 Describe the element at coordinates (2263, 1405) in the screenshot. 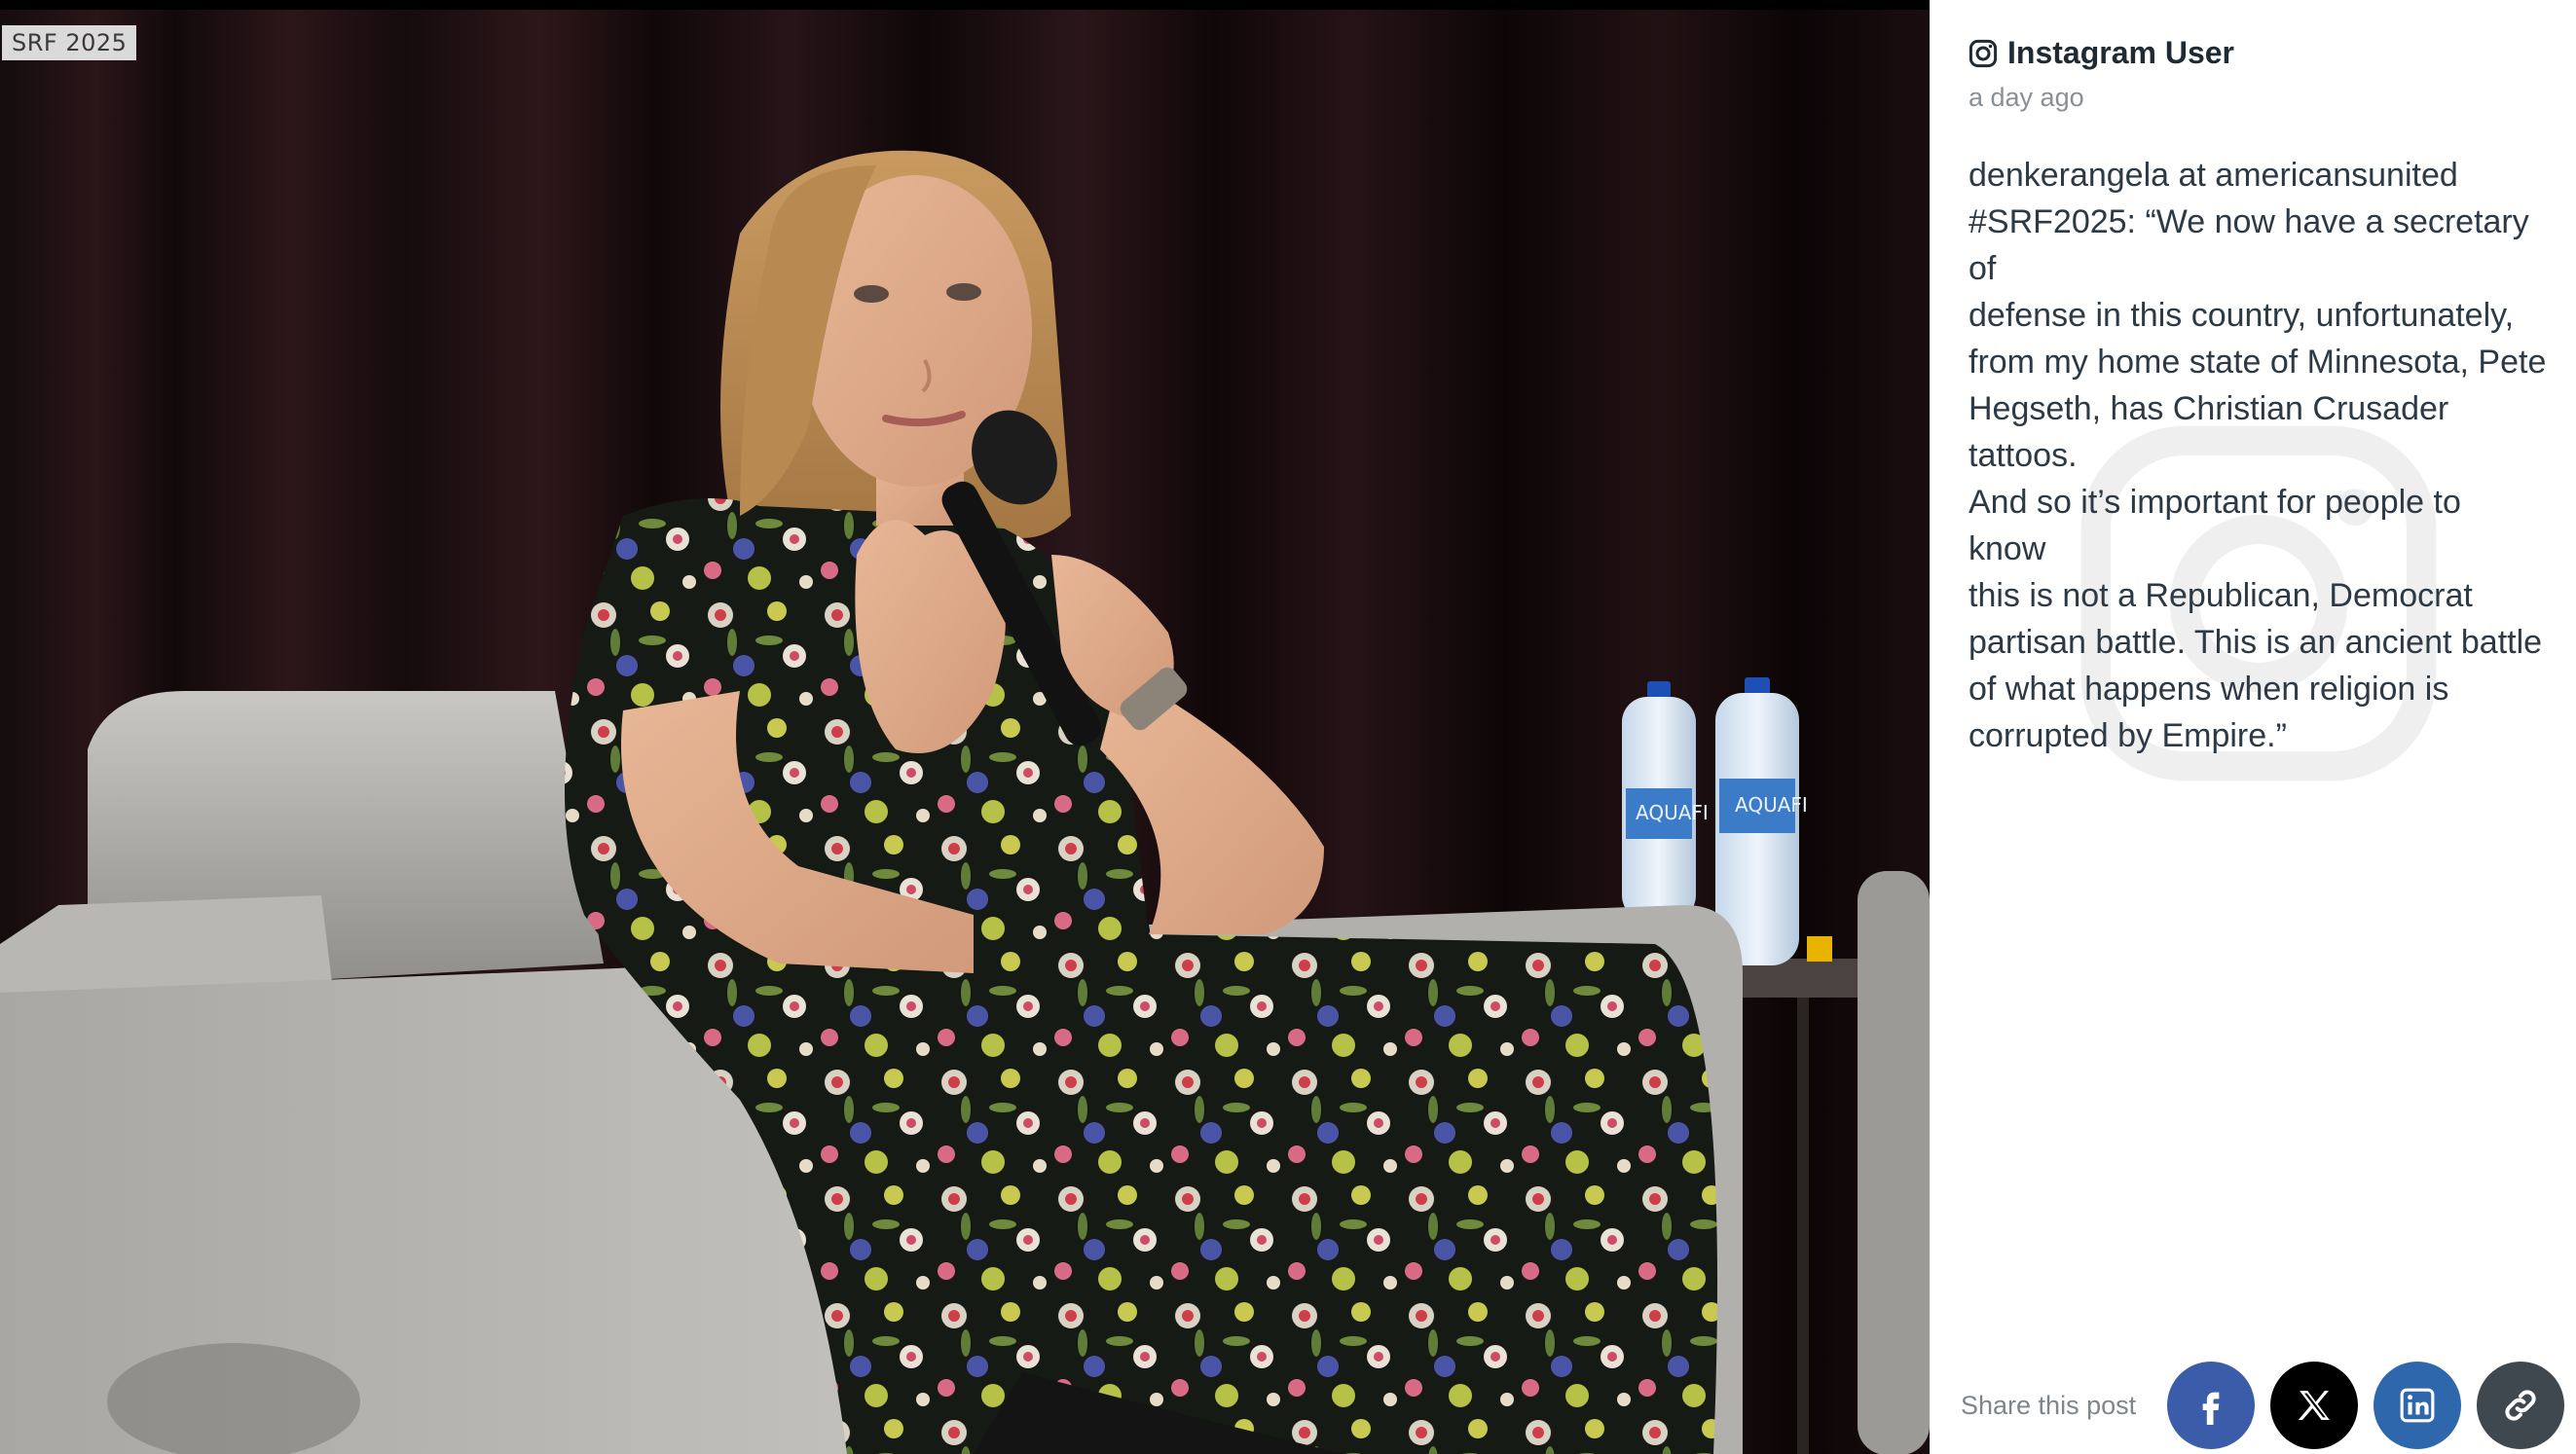

I see `share-bar: Share this post` at that location.